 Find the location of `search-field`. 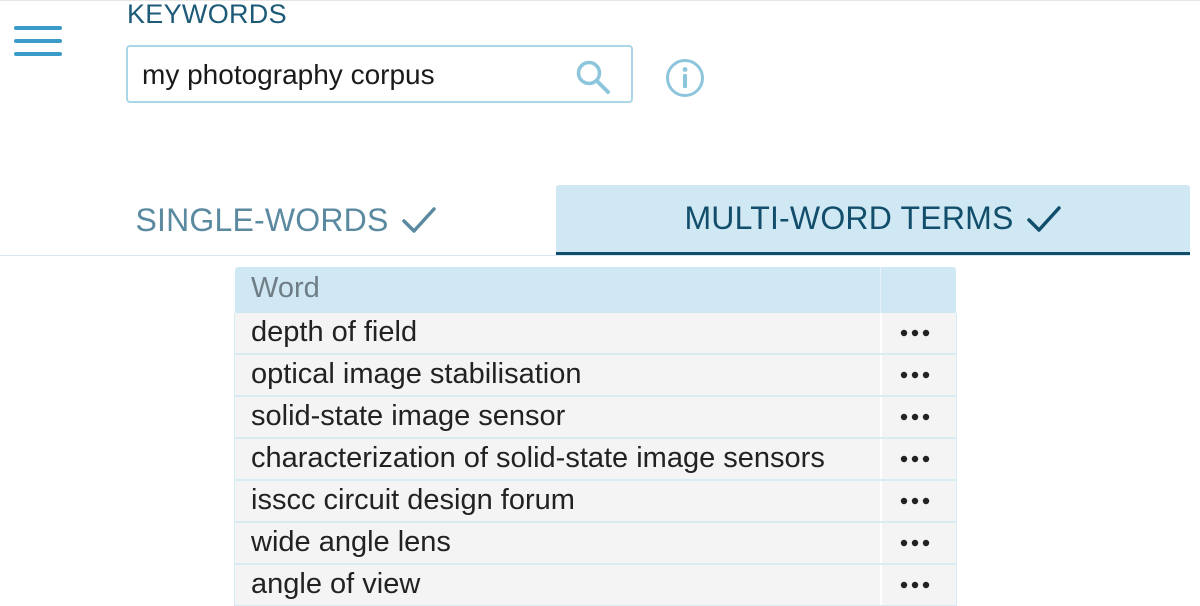

search-field is located at coordinates (379, 74).